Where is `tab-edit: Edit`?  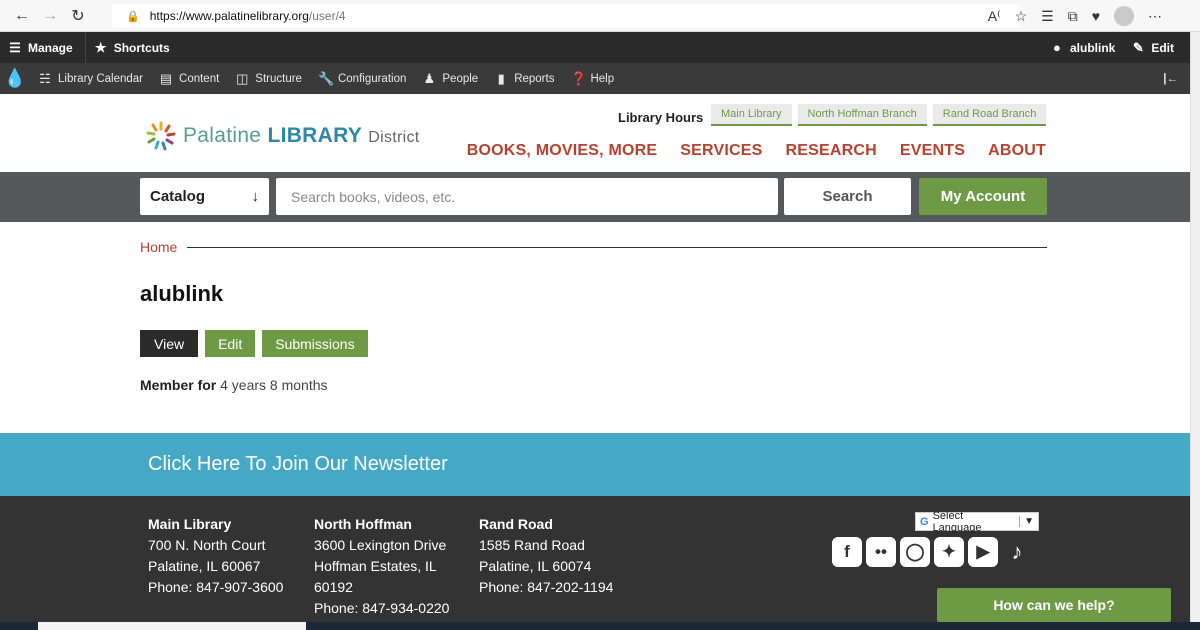 tab-edit: Edit is located at coordinates (230, 343).